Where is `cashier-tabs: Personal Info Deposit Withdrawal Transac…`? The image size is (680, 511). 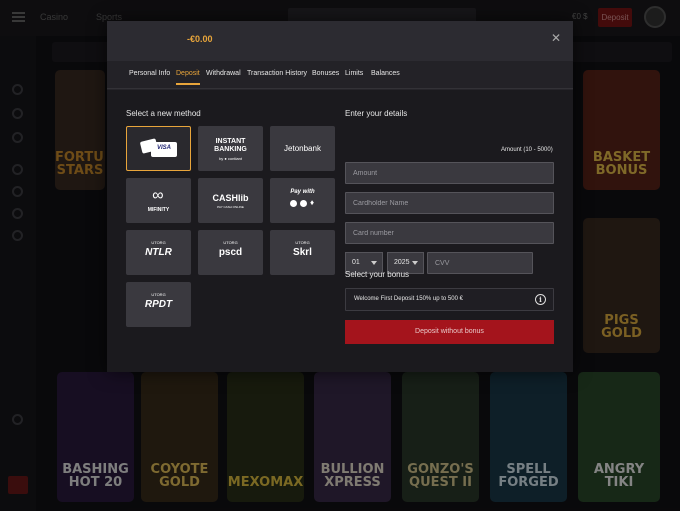
cashier-tabs: Personal Info Deposit Withdrawal Transac… is located at coordinates (340, 75).